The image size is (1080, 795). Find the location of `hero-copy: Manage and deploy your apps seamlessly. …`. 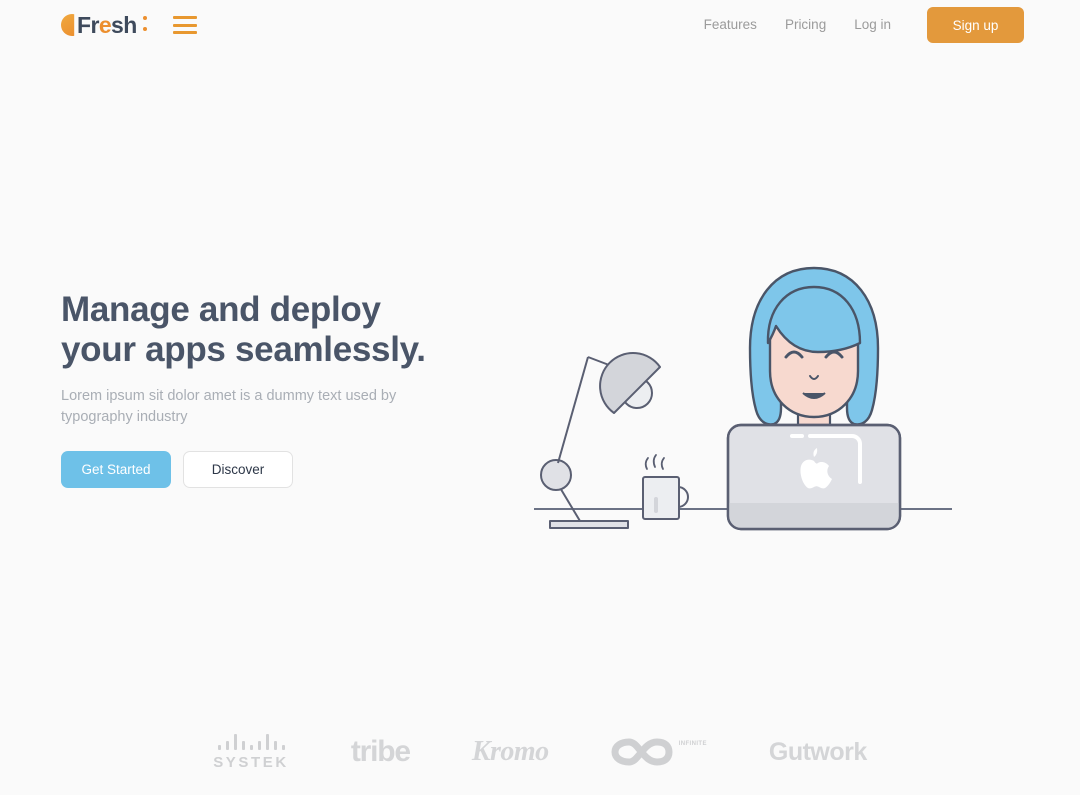

hero-copy: Manage and deploy your apps seamlessly. … is located at coordinates (276, 389).